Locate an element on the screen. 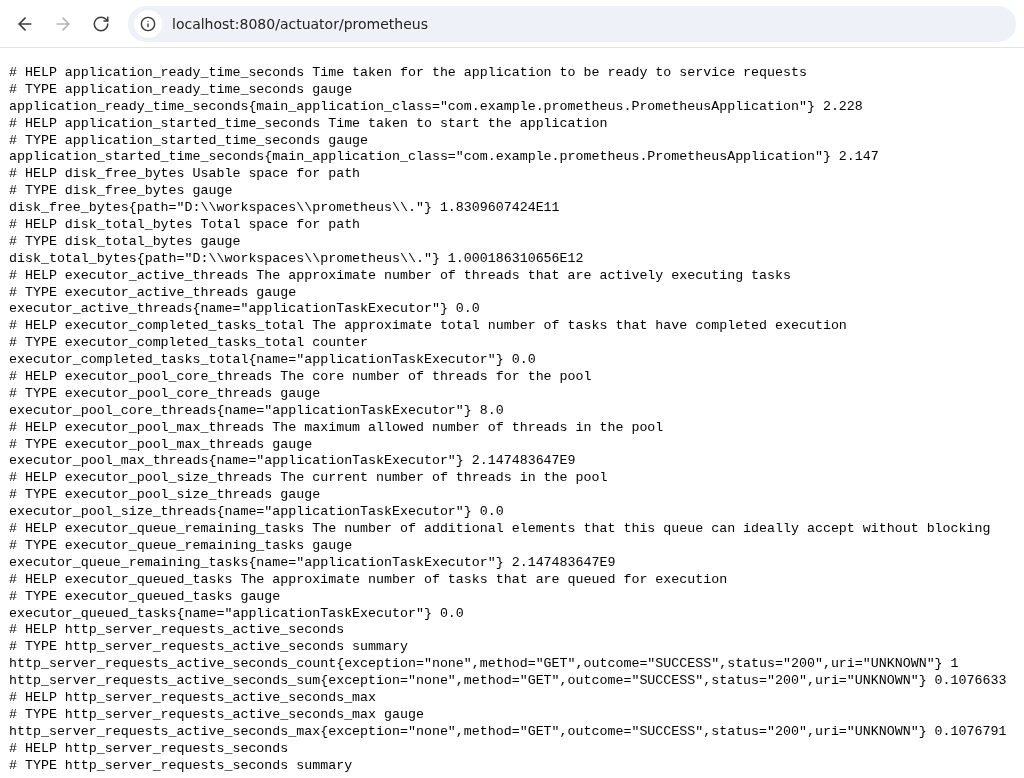  metrics-line: # TYPE disk_free_bytes gauge is located at coordinates (121, 192).